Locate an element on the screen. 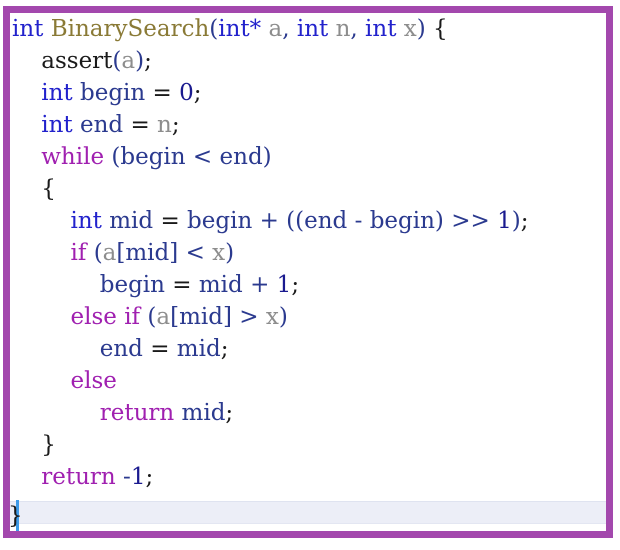 Image resolution: width=620 pixels, height=550 pixels. code-line: end = mid; is located at coordinates (308, 349).